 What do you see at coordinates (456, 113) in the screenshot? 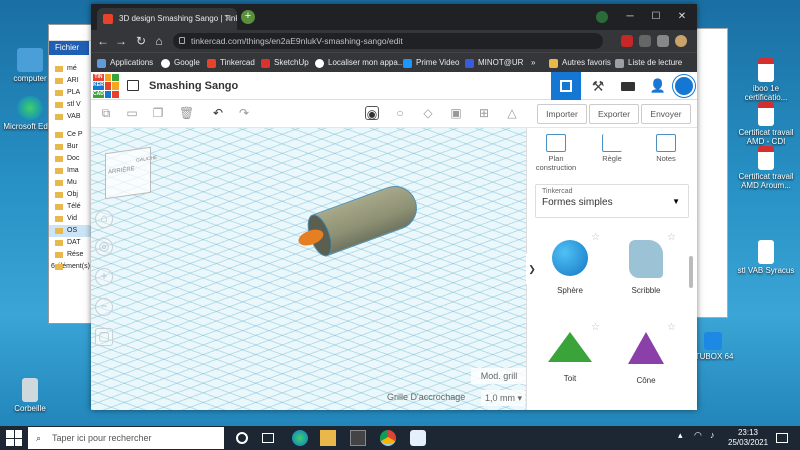
I see `group-icon: ▣` at bounding box center [456, 113].